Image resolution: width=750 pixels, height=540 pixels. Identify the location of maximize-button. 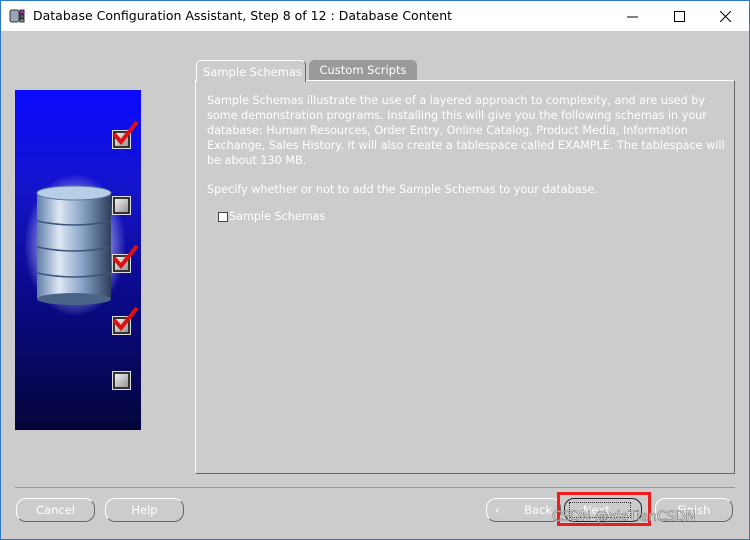
(679, 16).